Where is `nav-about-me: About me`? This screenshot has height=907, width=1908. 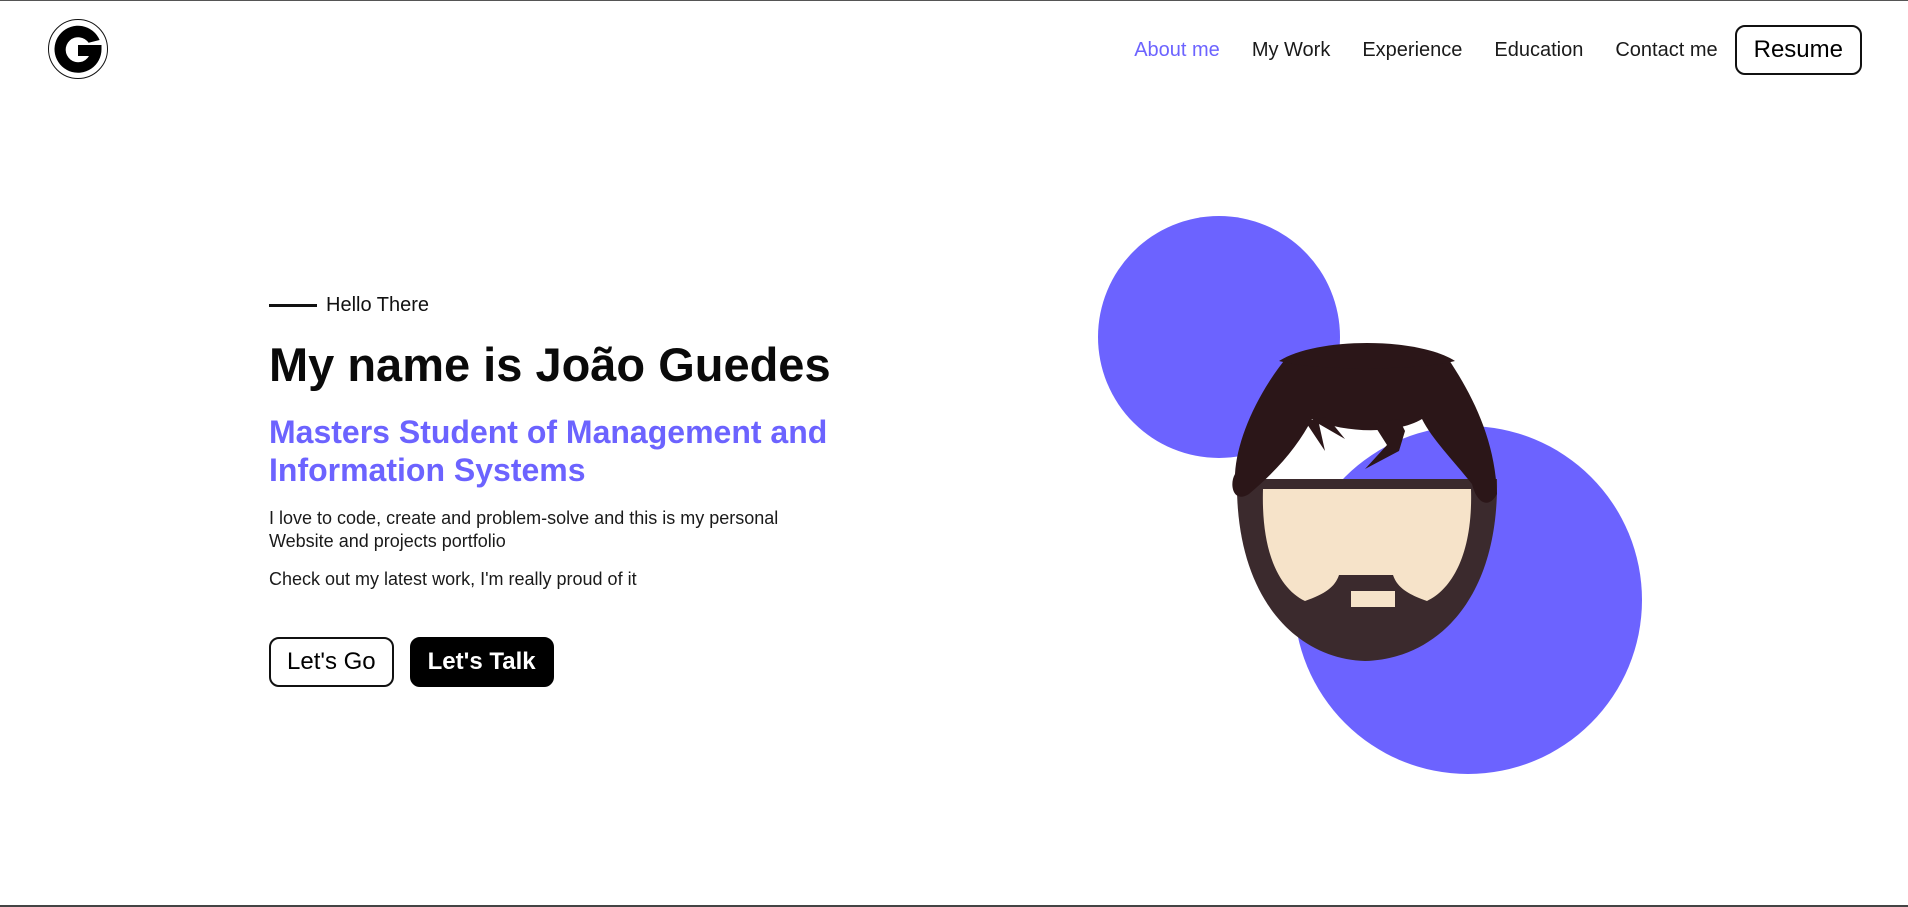 nav-about-me: About me is located at coordinates (1177, 50).